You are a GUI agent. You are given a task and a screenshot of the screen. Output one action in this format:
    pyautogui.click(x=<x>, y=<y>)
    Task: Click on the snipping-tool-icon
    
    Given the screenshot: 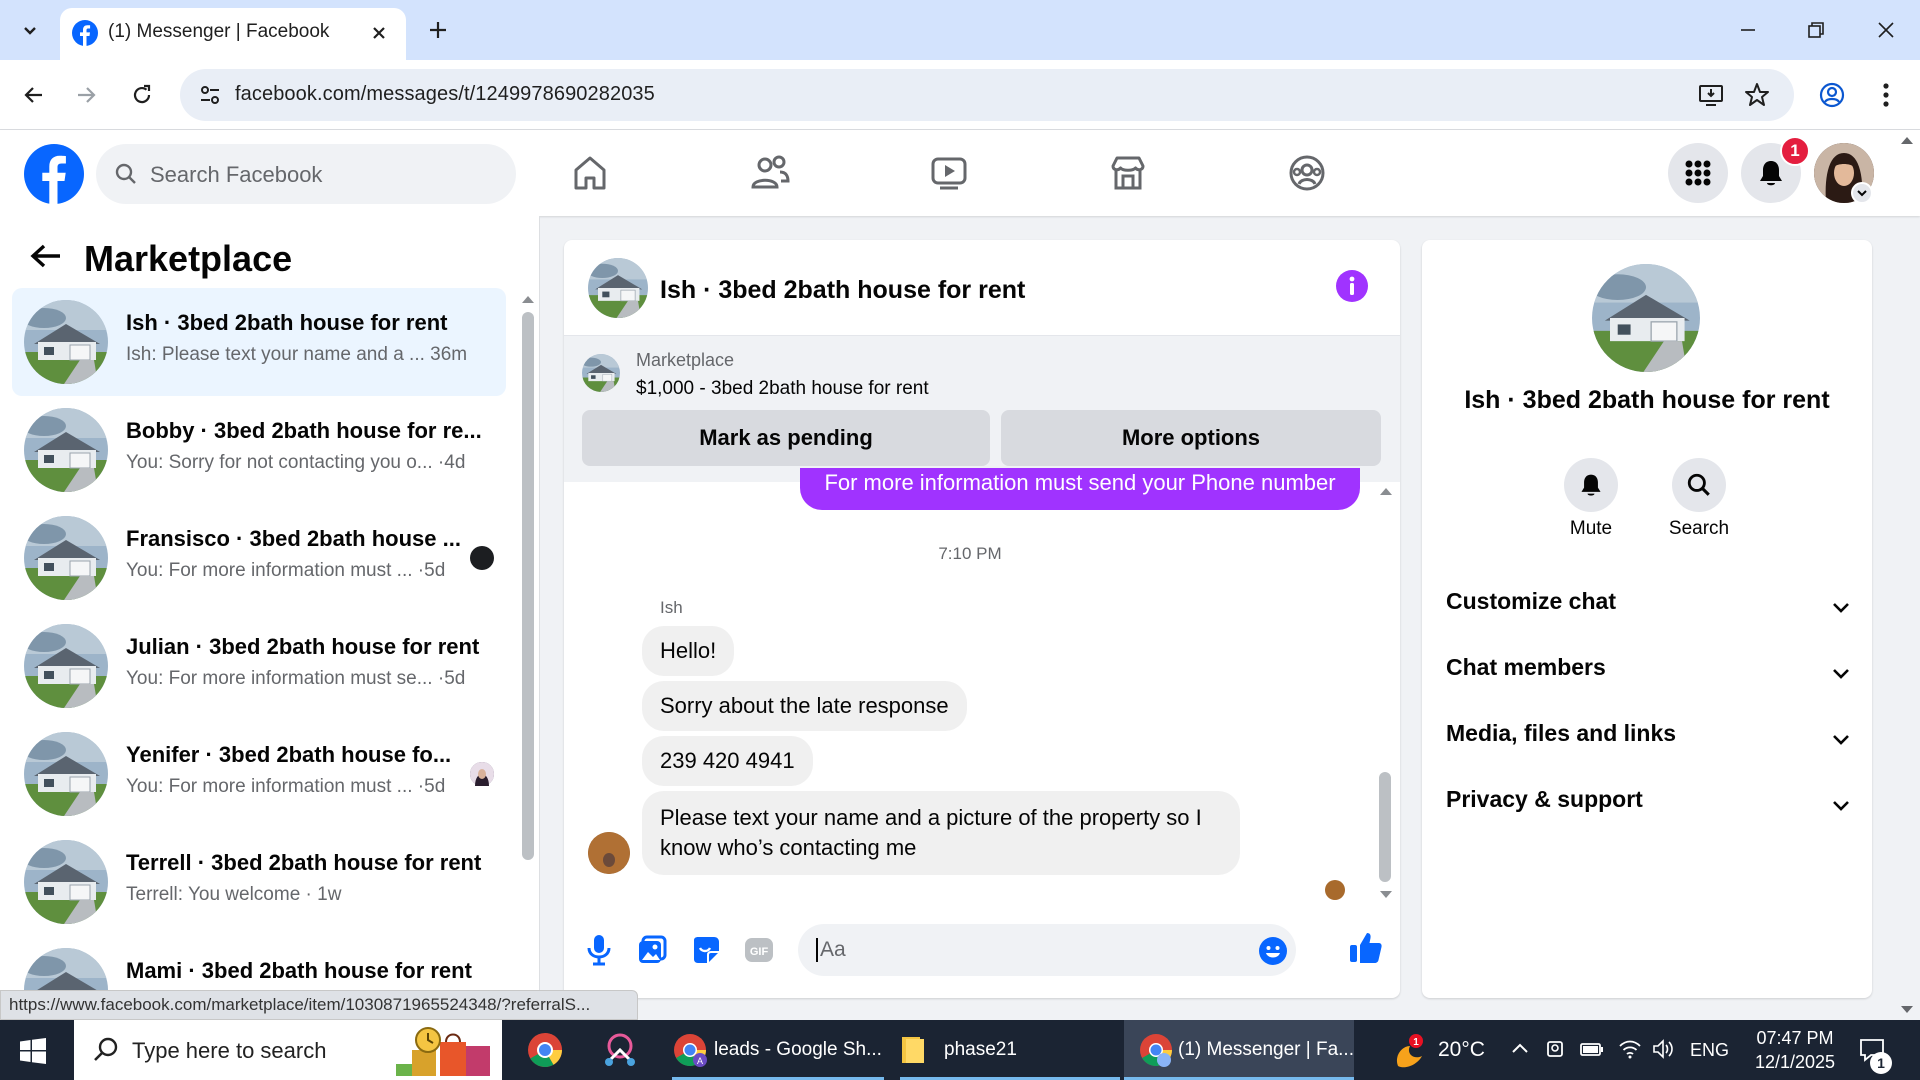 What is the action you would take?
    pyautogui.click(x=620, y=1050)
    